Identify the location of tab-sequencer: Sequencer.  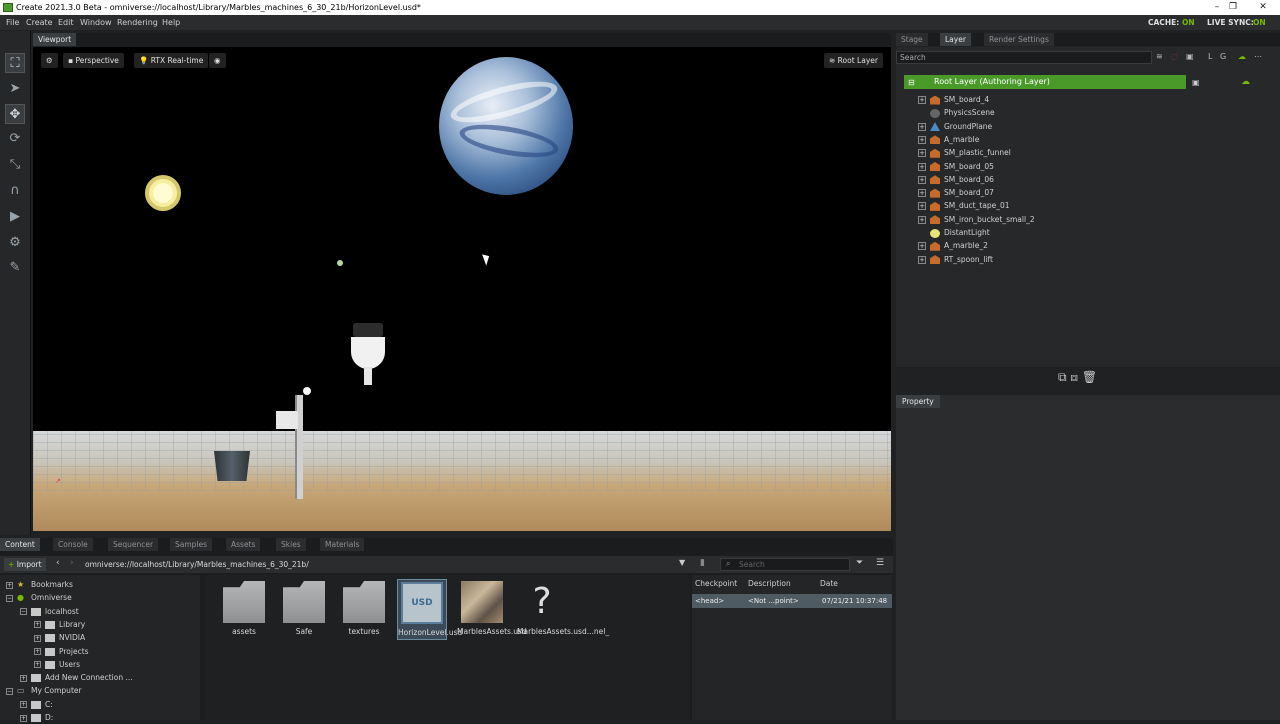
(133, 544).